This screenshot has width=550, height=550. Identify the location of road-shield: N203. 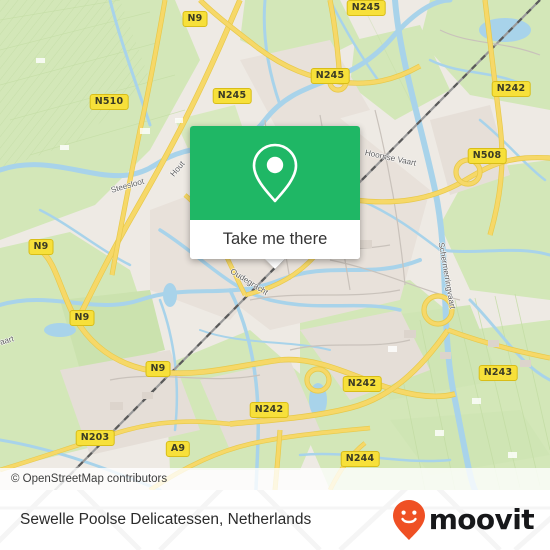
(95, 438).